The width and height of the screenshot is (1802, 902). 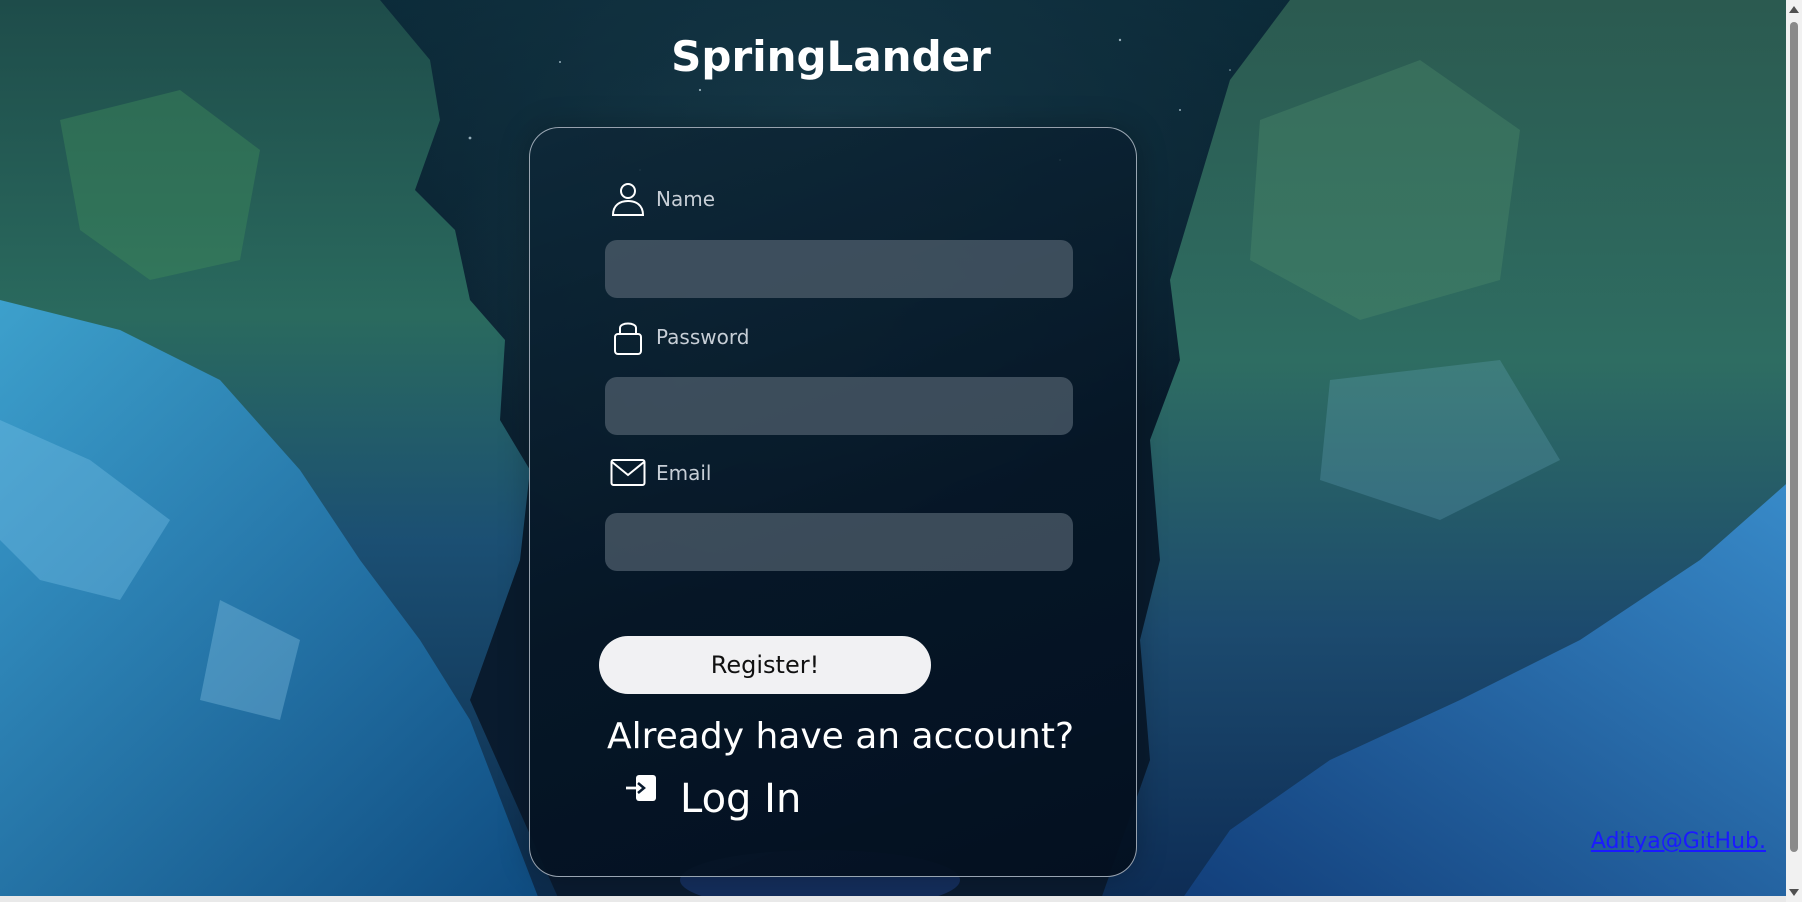 What do you see at coordinates (1794, 437) in the screenshot?
I see `scrollbar-thumb` at bounding box center [1794, 437].